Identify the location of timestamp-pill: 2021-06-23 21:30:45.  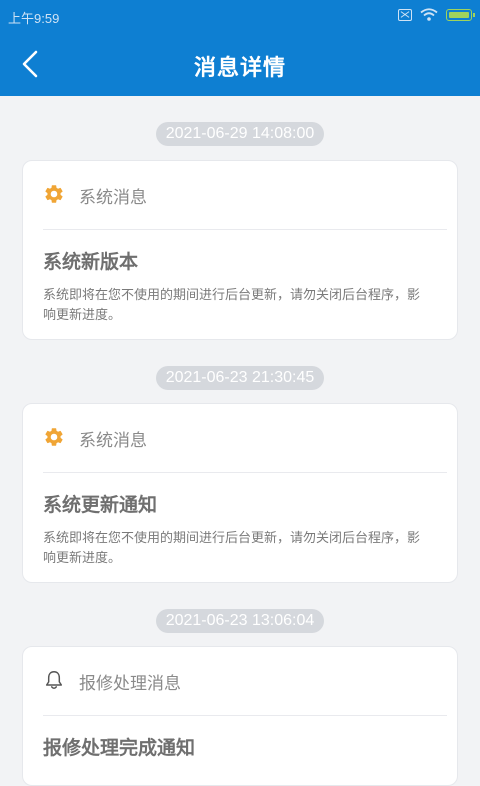
(240, 378).